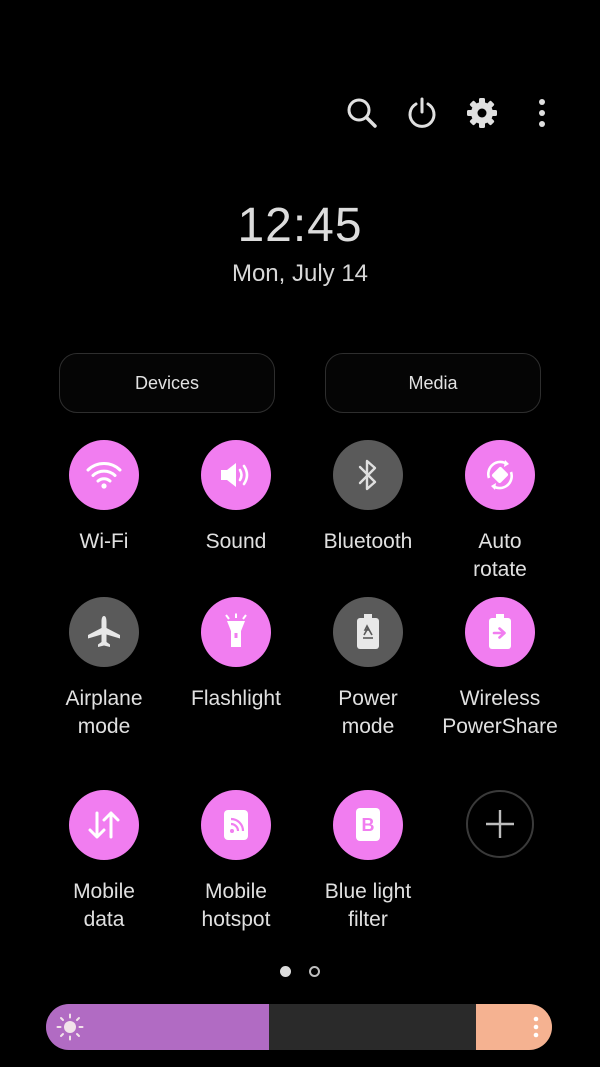 Image resolution: width=600 pixels, height=1067 pixels. Describe the element at coordinates (236, 475) in the screenshot. I see `sound-icon` at that location.